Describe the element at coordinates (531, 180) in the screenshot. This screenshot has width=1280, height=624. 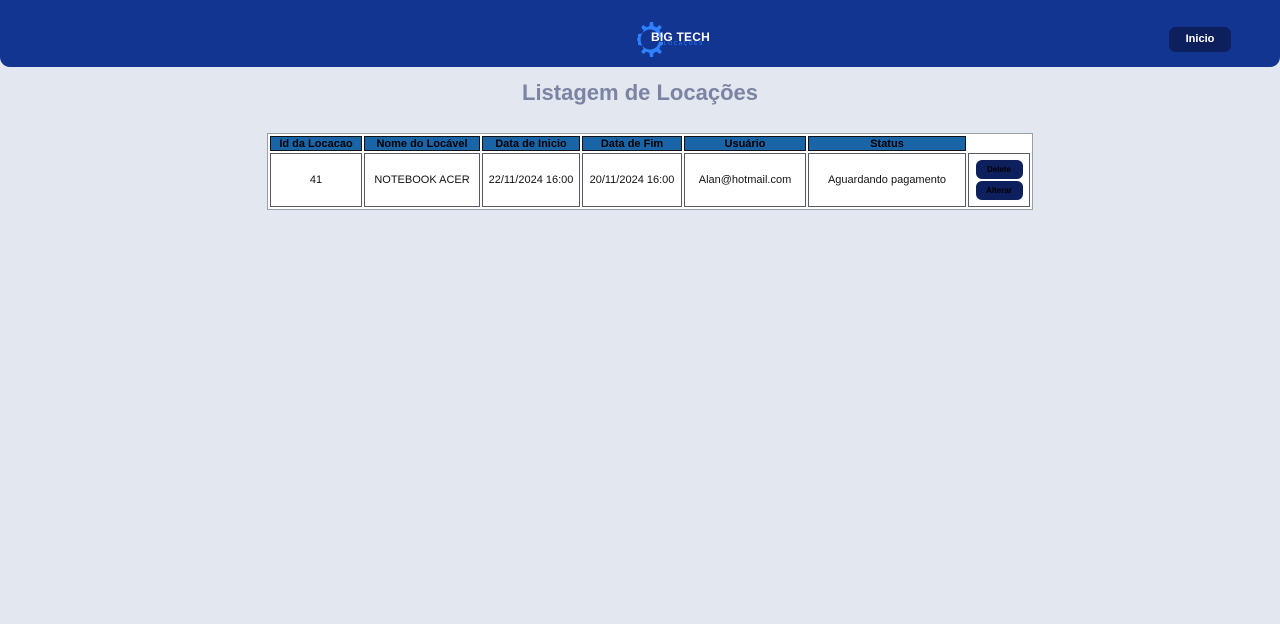
I see `cell-inicio: 22/11/2024 16:00` at that location.